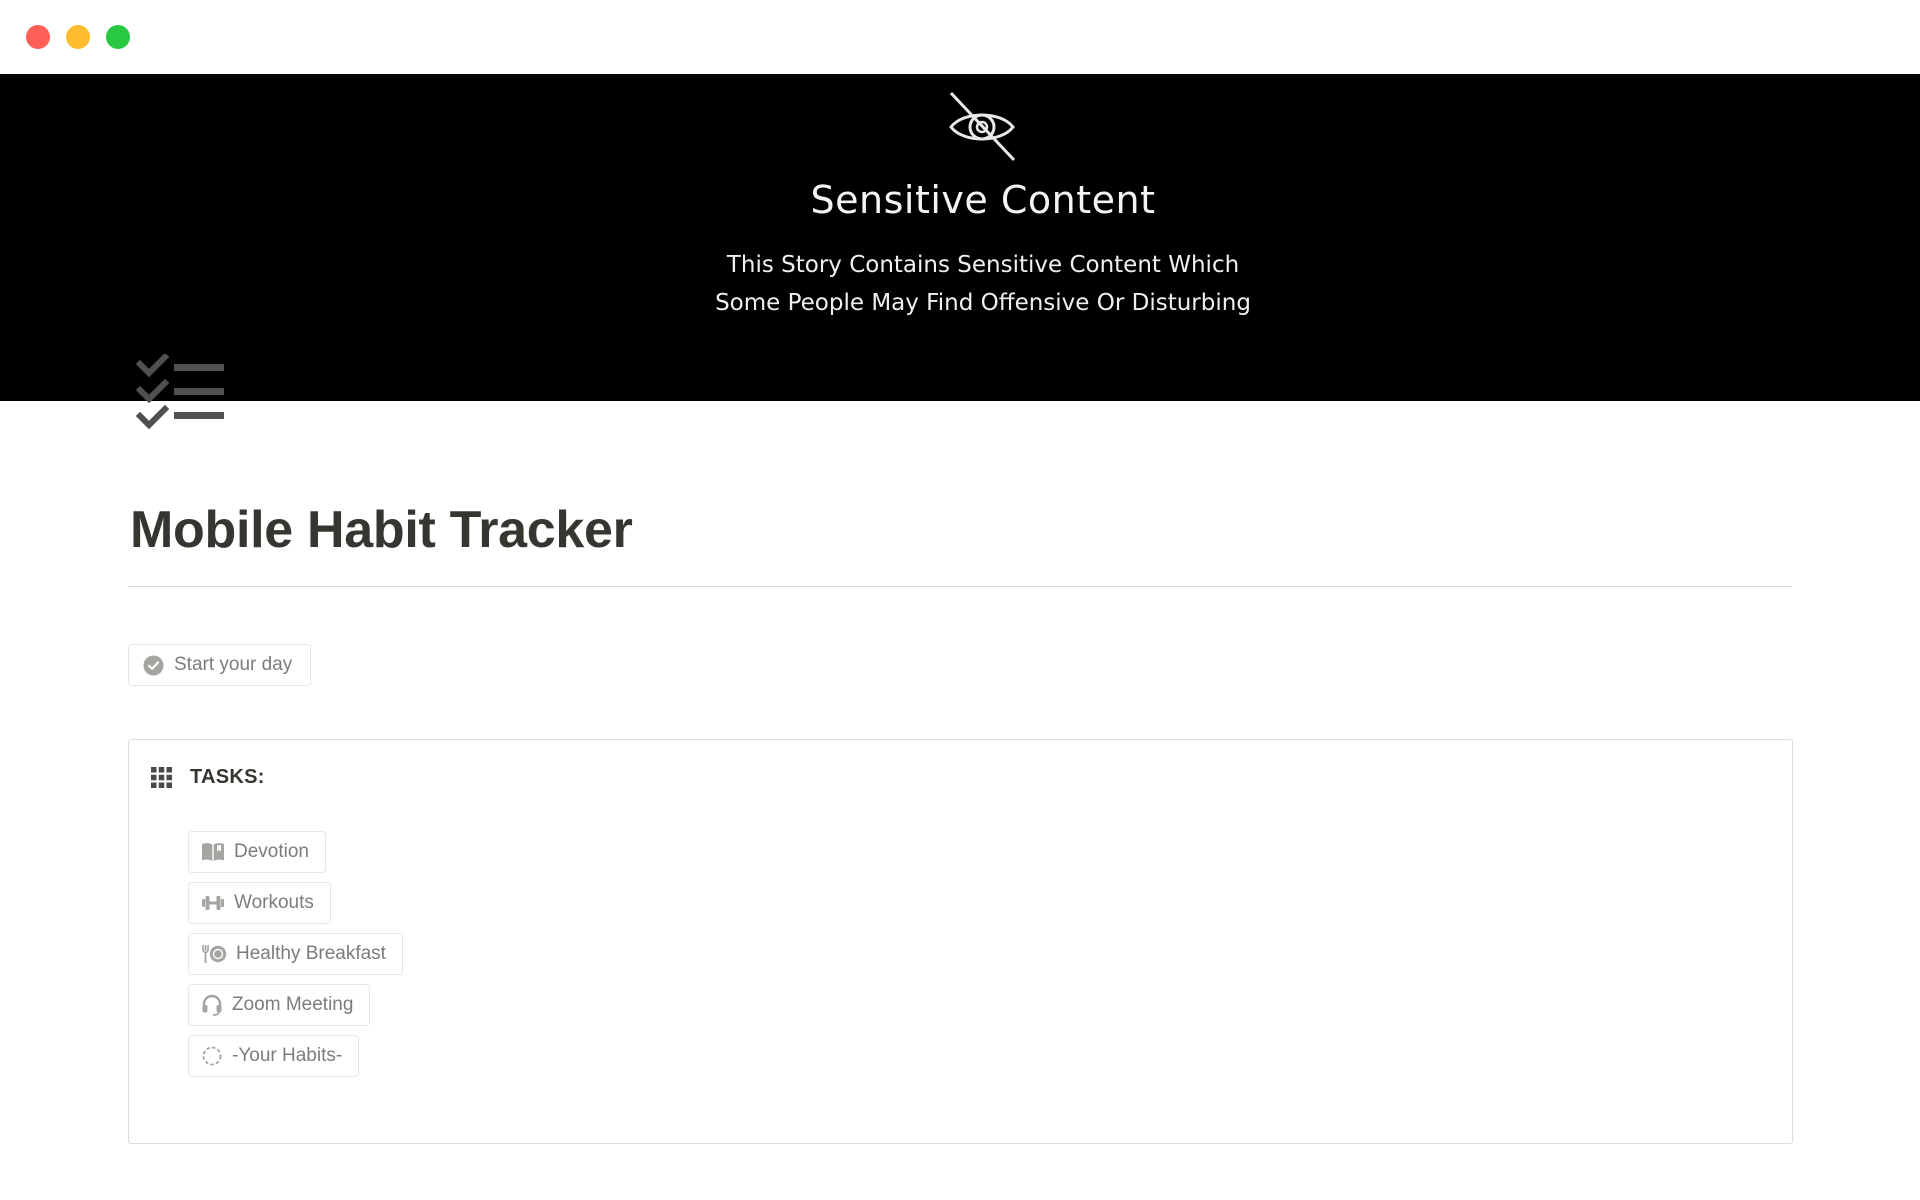 Image resolution: width=1920 pixels, height=1200 pixels. I want to click on start-your-day-label: Start your day, so click(233, 664).